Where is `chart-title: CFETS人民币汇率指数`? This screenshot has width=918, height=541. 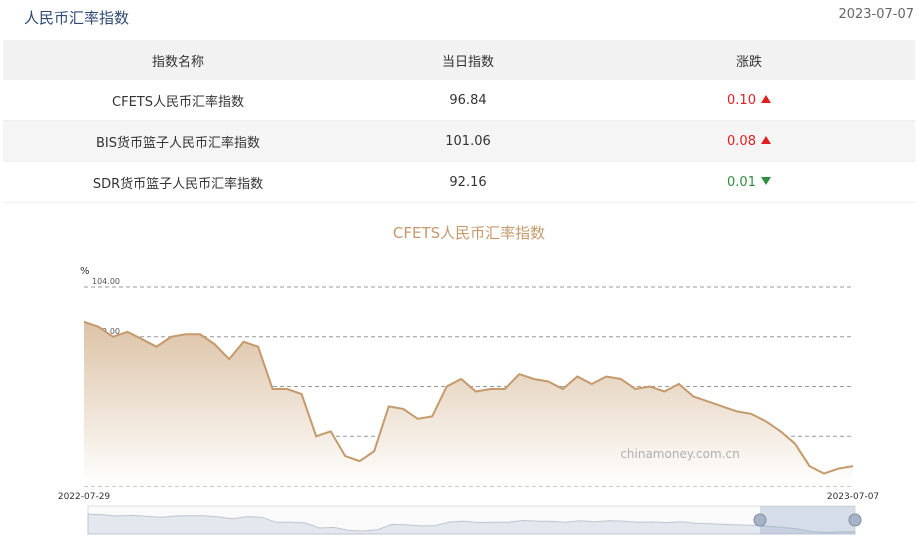
chart-title: CFETS人民币汇率指数 is located at coordinates (469, 233).